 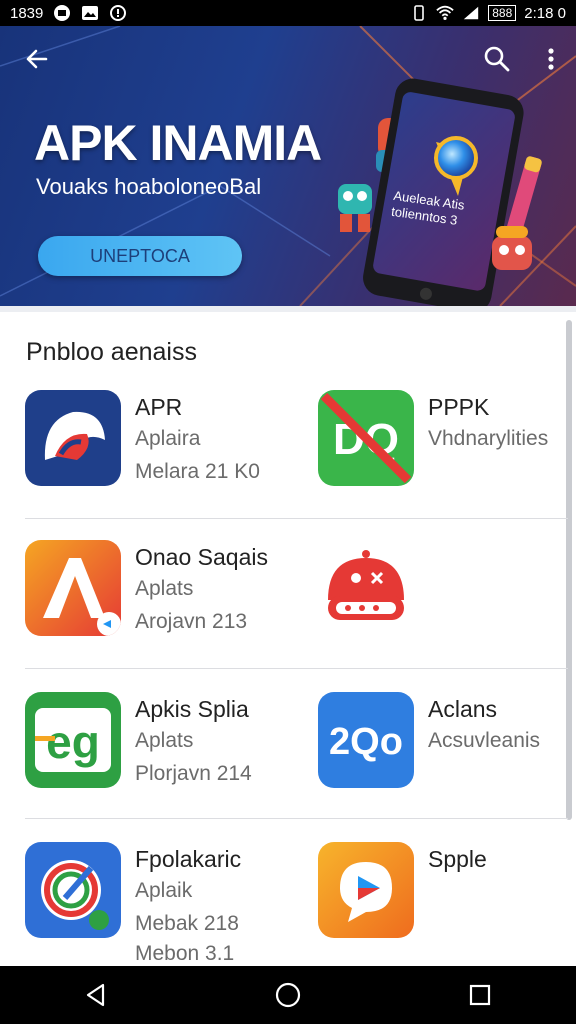 I want to click on app-card-apkis-splia: eg Apkis Splia Aplats Plorjavn 214, so click(x=155, y=747).